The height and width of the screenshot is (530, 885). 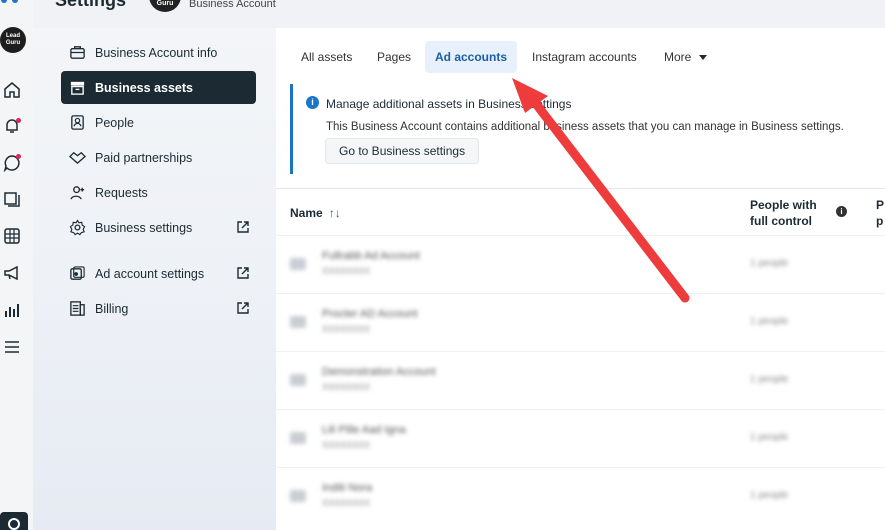 What do you see at coordinates (18, 156) in the screenshot?
I see `message-dot` at bounding box center [18, 156].